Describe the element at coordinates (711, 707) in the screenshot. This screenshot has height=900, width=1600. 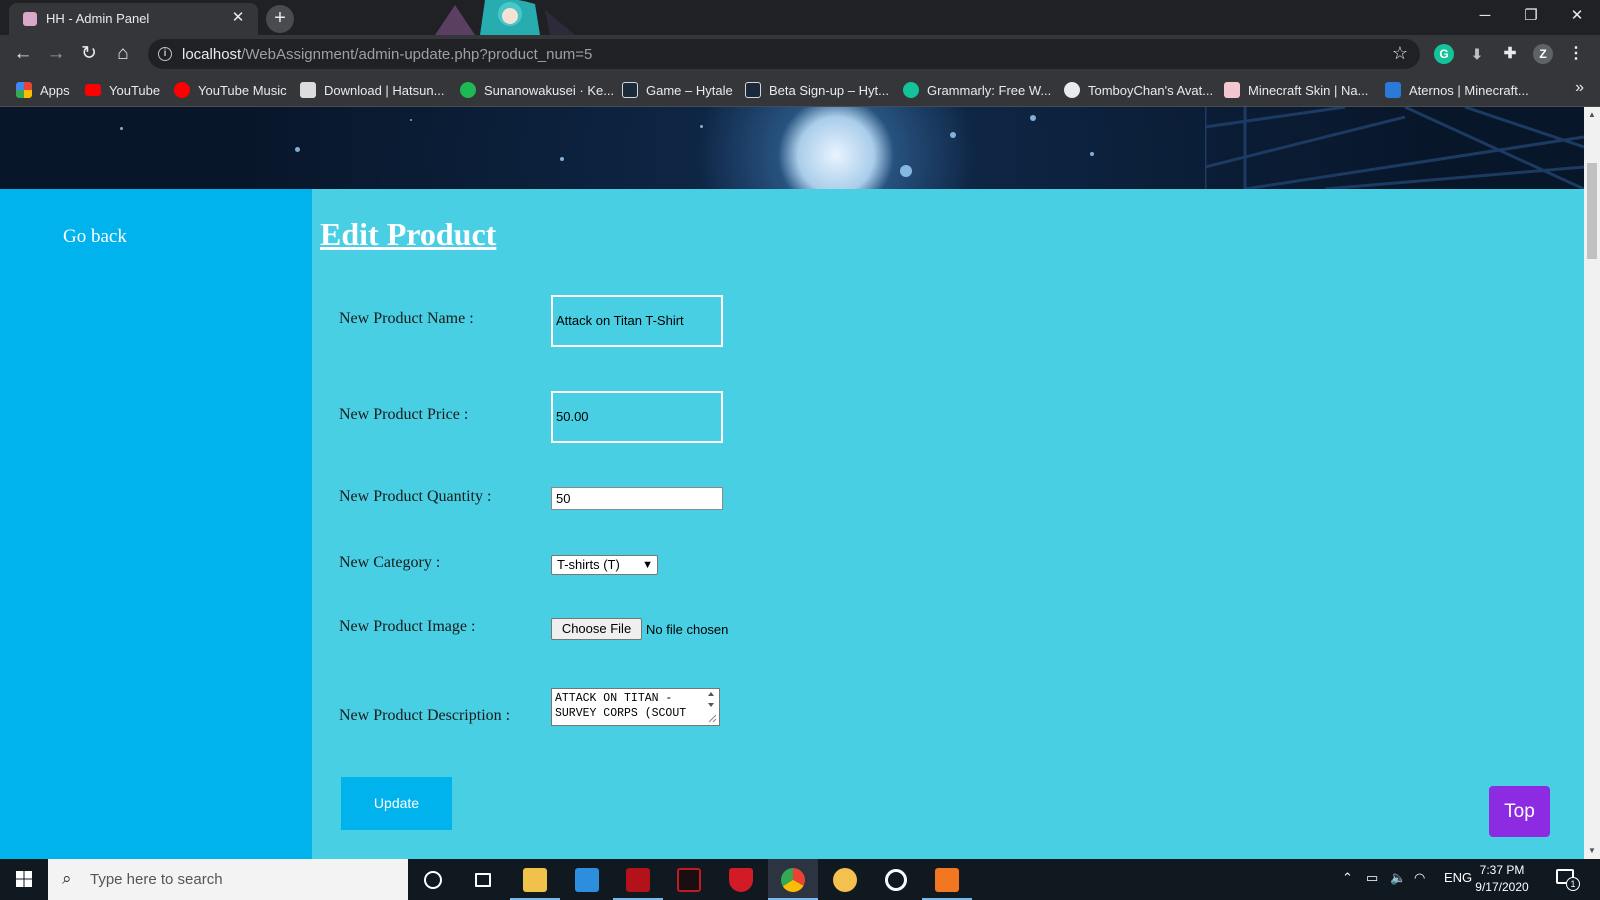
I see `textarea-scroll-arrows-icon` at that location.